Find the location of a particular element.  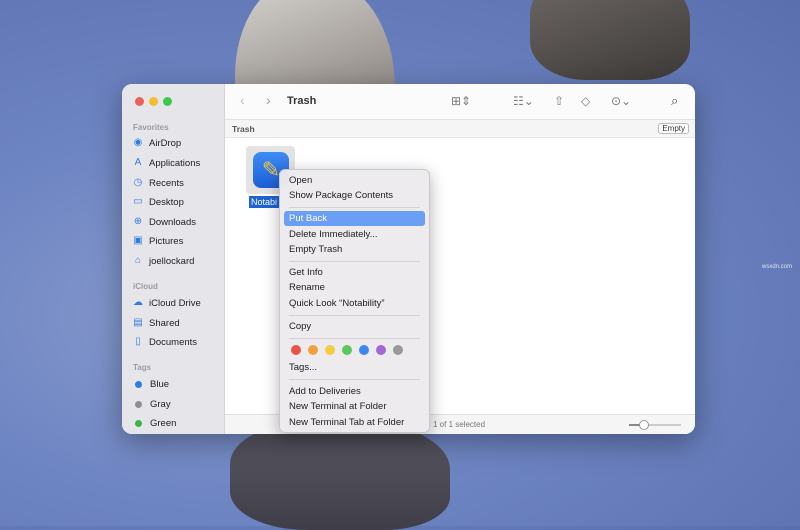

sidebar-item-label: Shared is located at coordinates (164, 323).